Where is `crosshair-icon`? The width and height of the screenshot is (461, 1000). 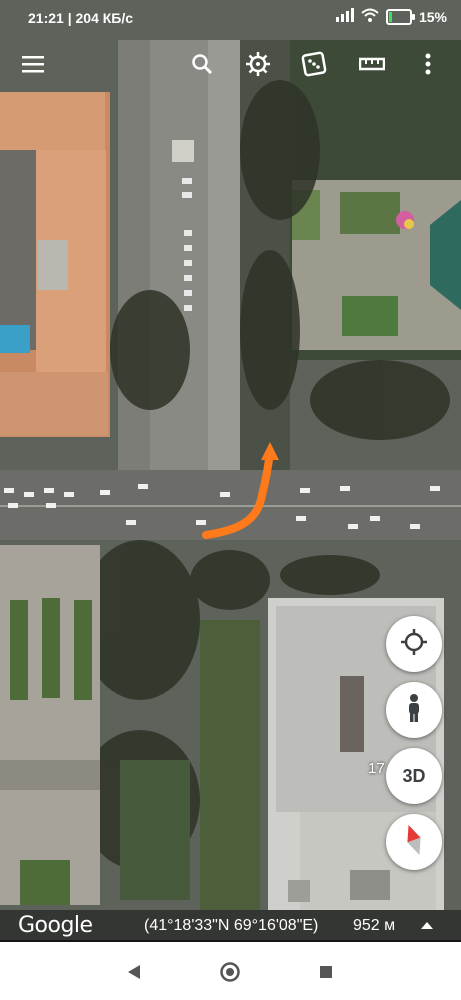 crosshair-icon is located at coordinates (414, 644).